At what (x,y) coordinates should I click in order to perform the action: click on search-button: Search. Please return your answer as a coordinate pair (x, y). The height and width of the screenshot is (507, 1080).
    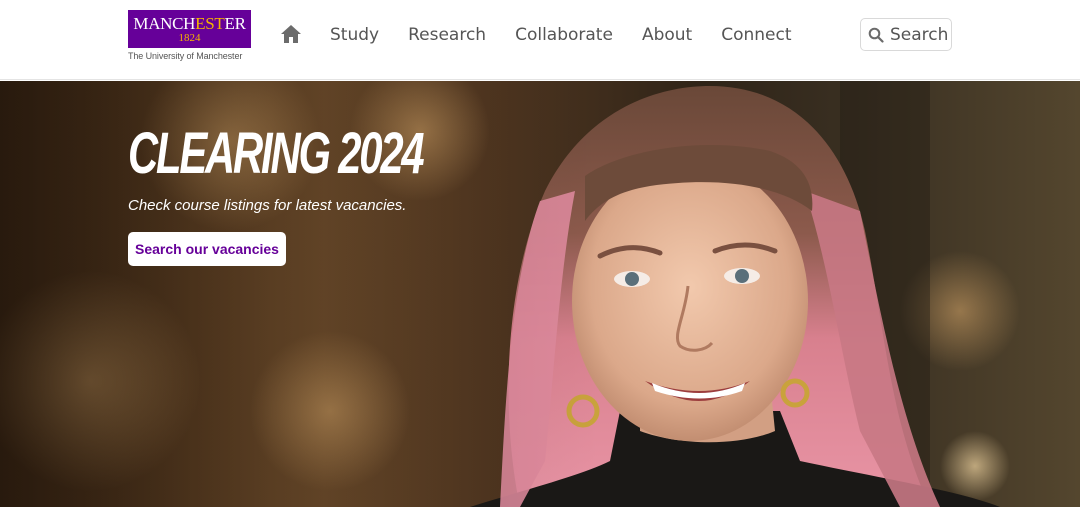
    Looking at the image, I should click on (906, 34).